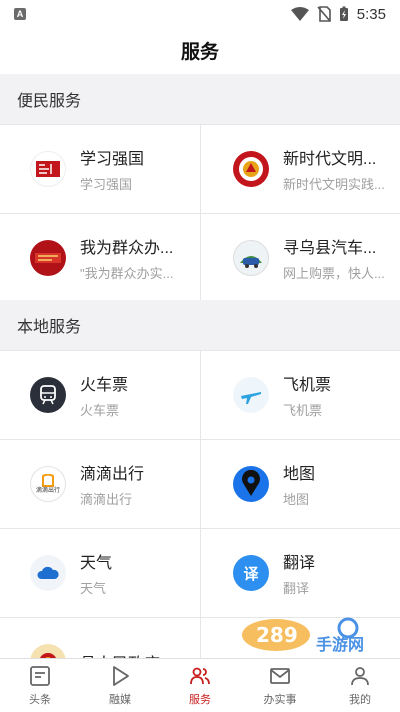  What do you see at coordinates (200, 700) in the screenshot?
I see `nav-label: 服务` at bounding box center [200, 700].